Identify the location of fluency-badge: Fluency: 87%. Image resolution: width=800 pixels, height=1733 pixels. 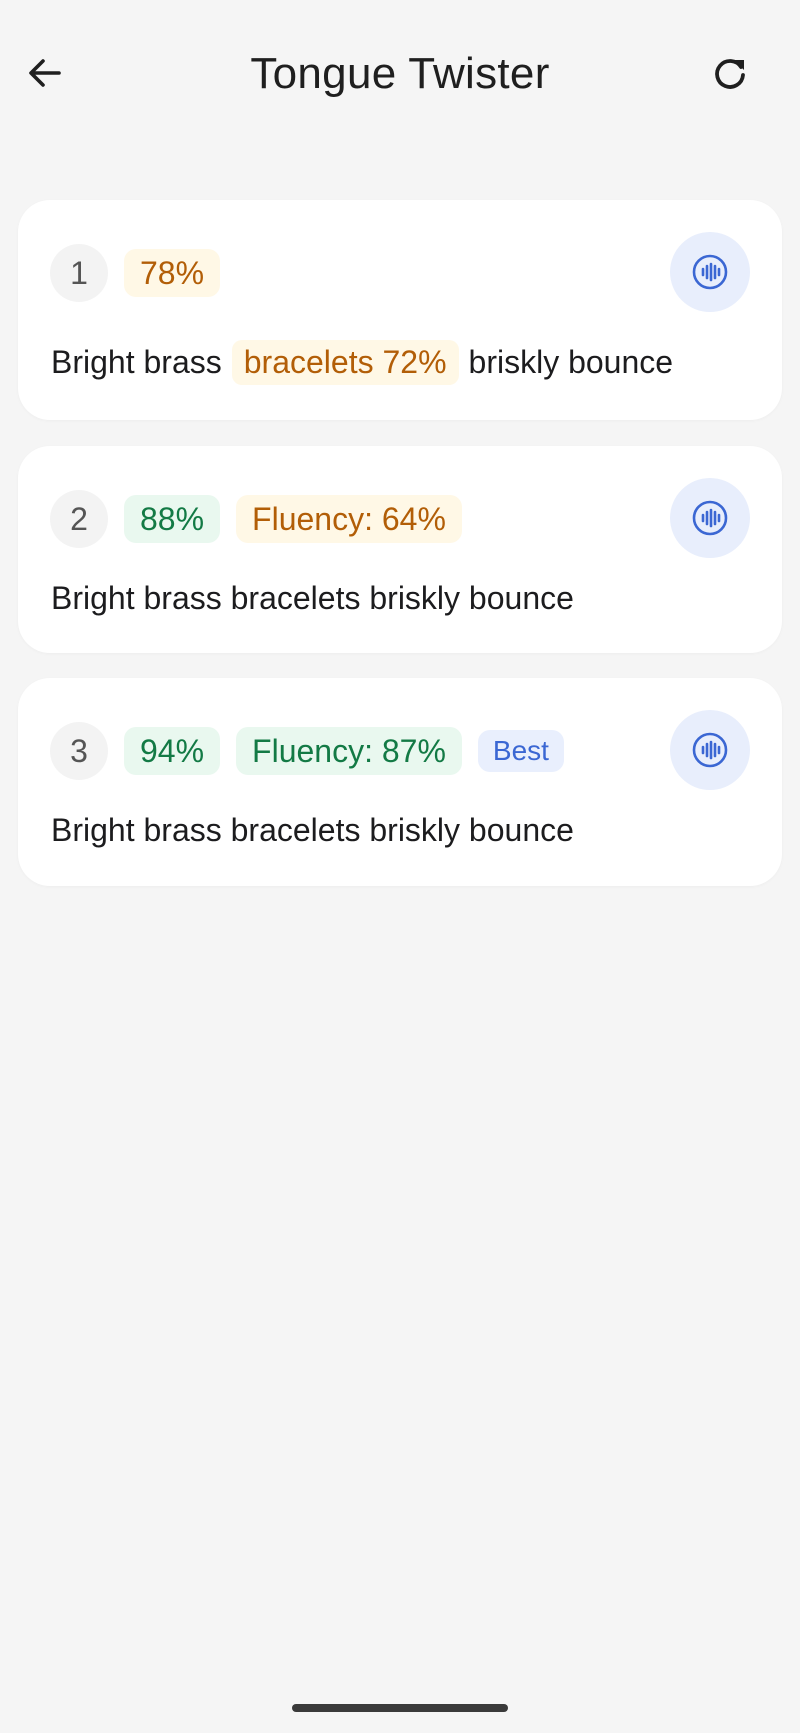
(349, 751).